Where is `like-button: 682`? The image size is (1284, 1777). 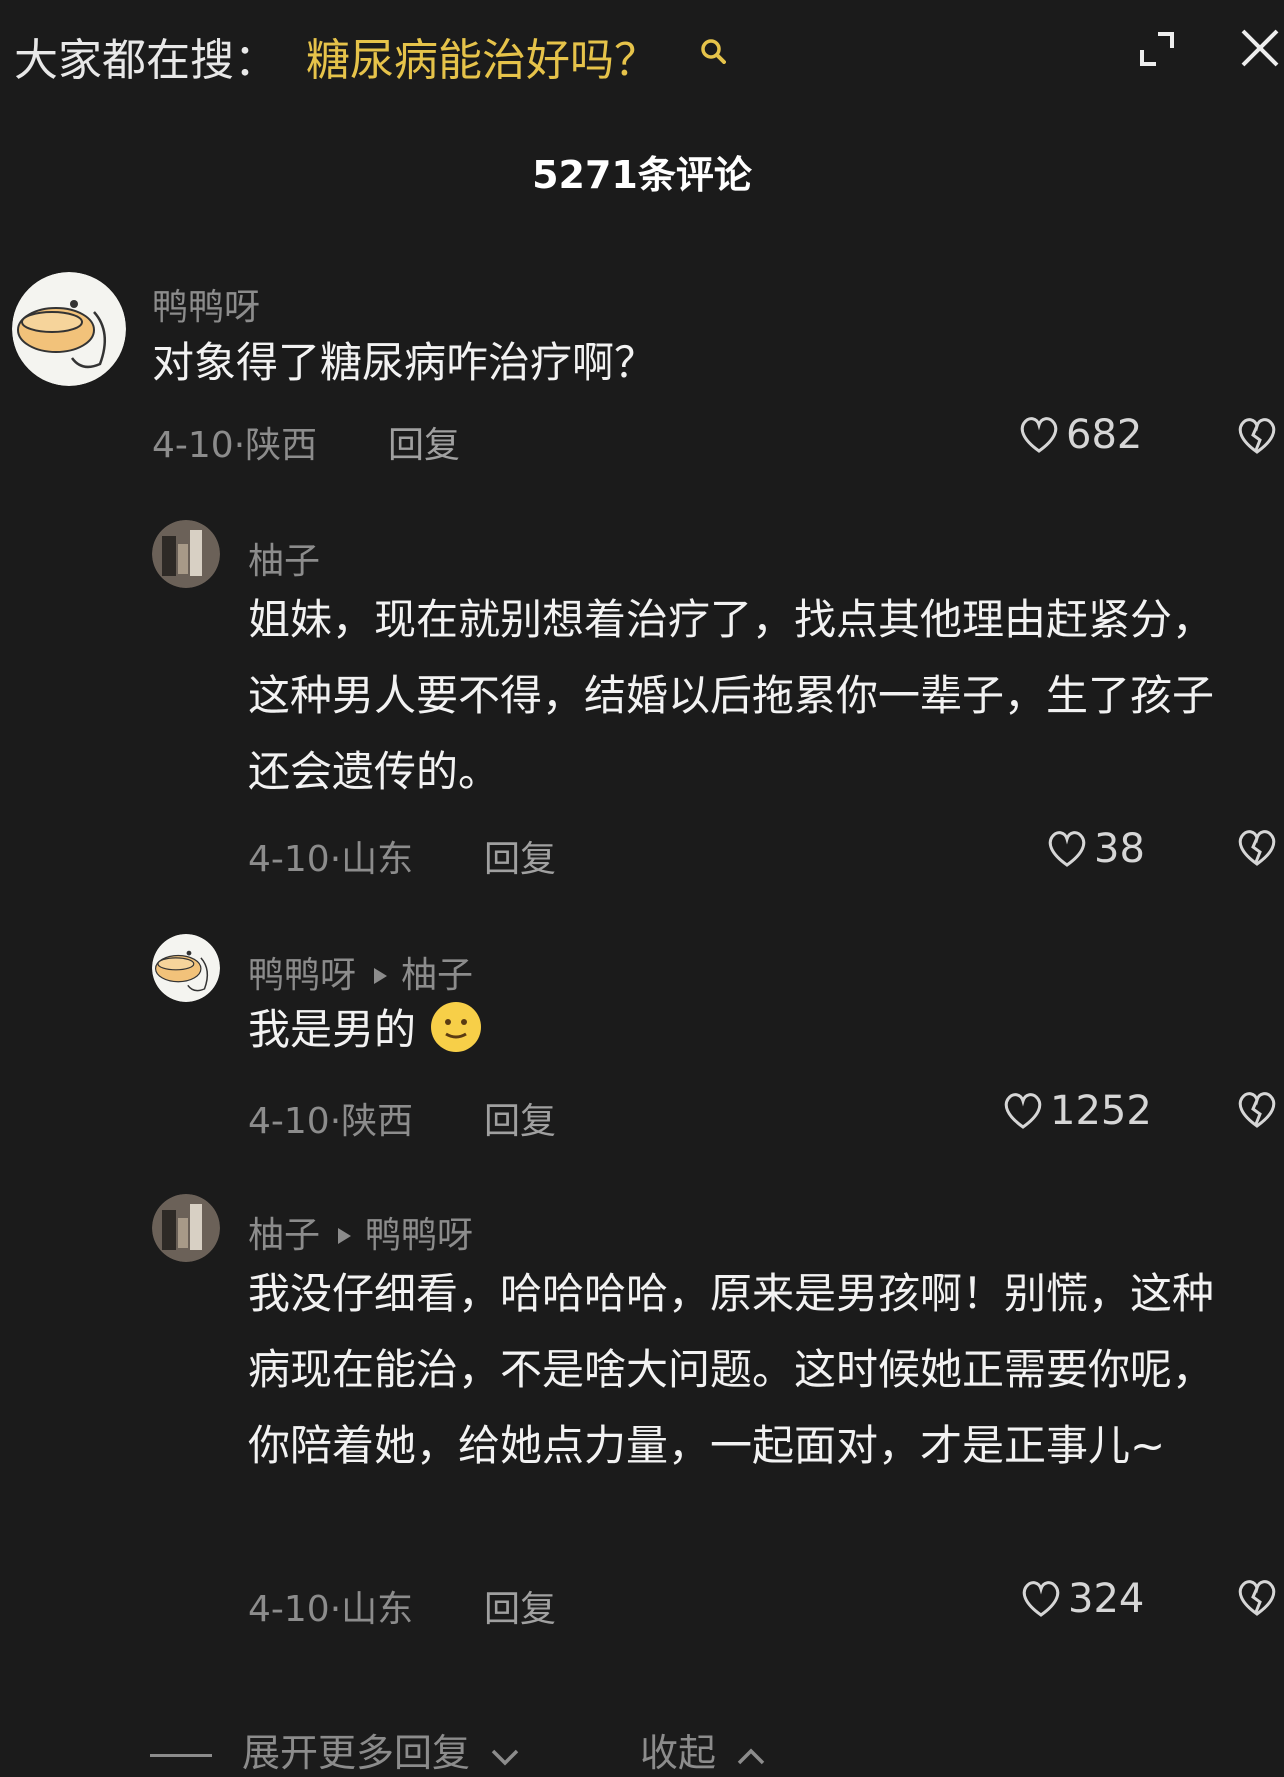 like-button: 682 is located at coordinates (1080, 435).